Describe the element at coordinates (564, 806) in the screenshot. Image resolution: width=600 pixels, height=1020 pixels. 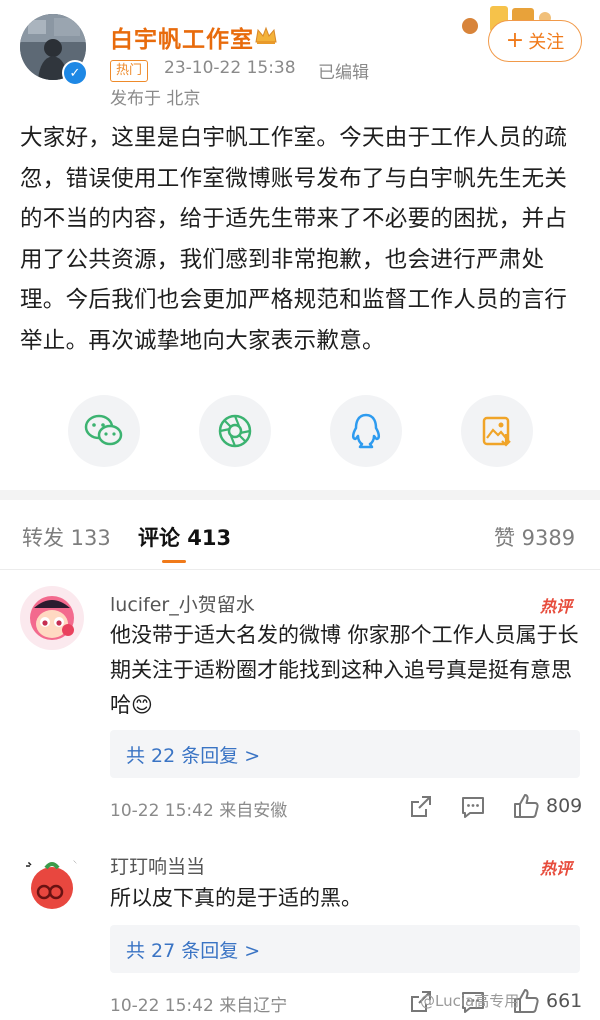
I see `like-count: 809` at that location.